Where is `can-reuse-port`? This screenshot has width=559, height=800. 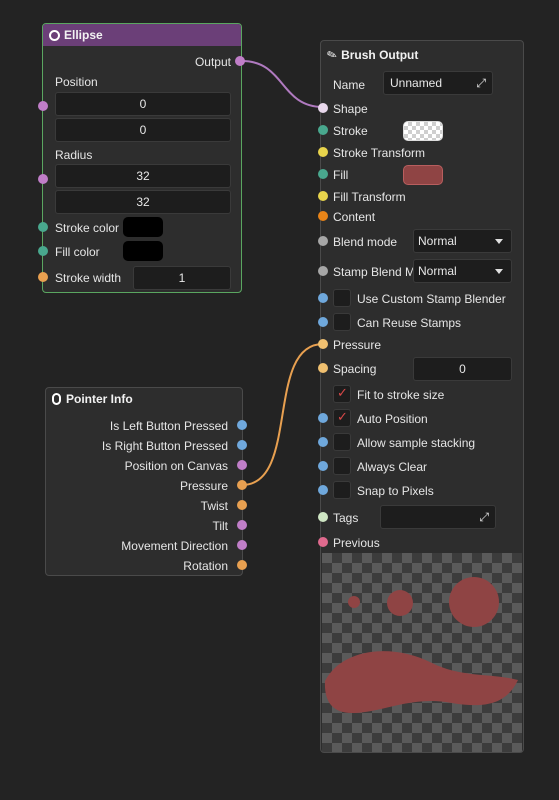
can-reuse-port is located at coordinates (323, 322).